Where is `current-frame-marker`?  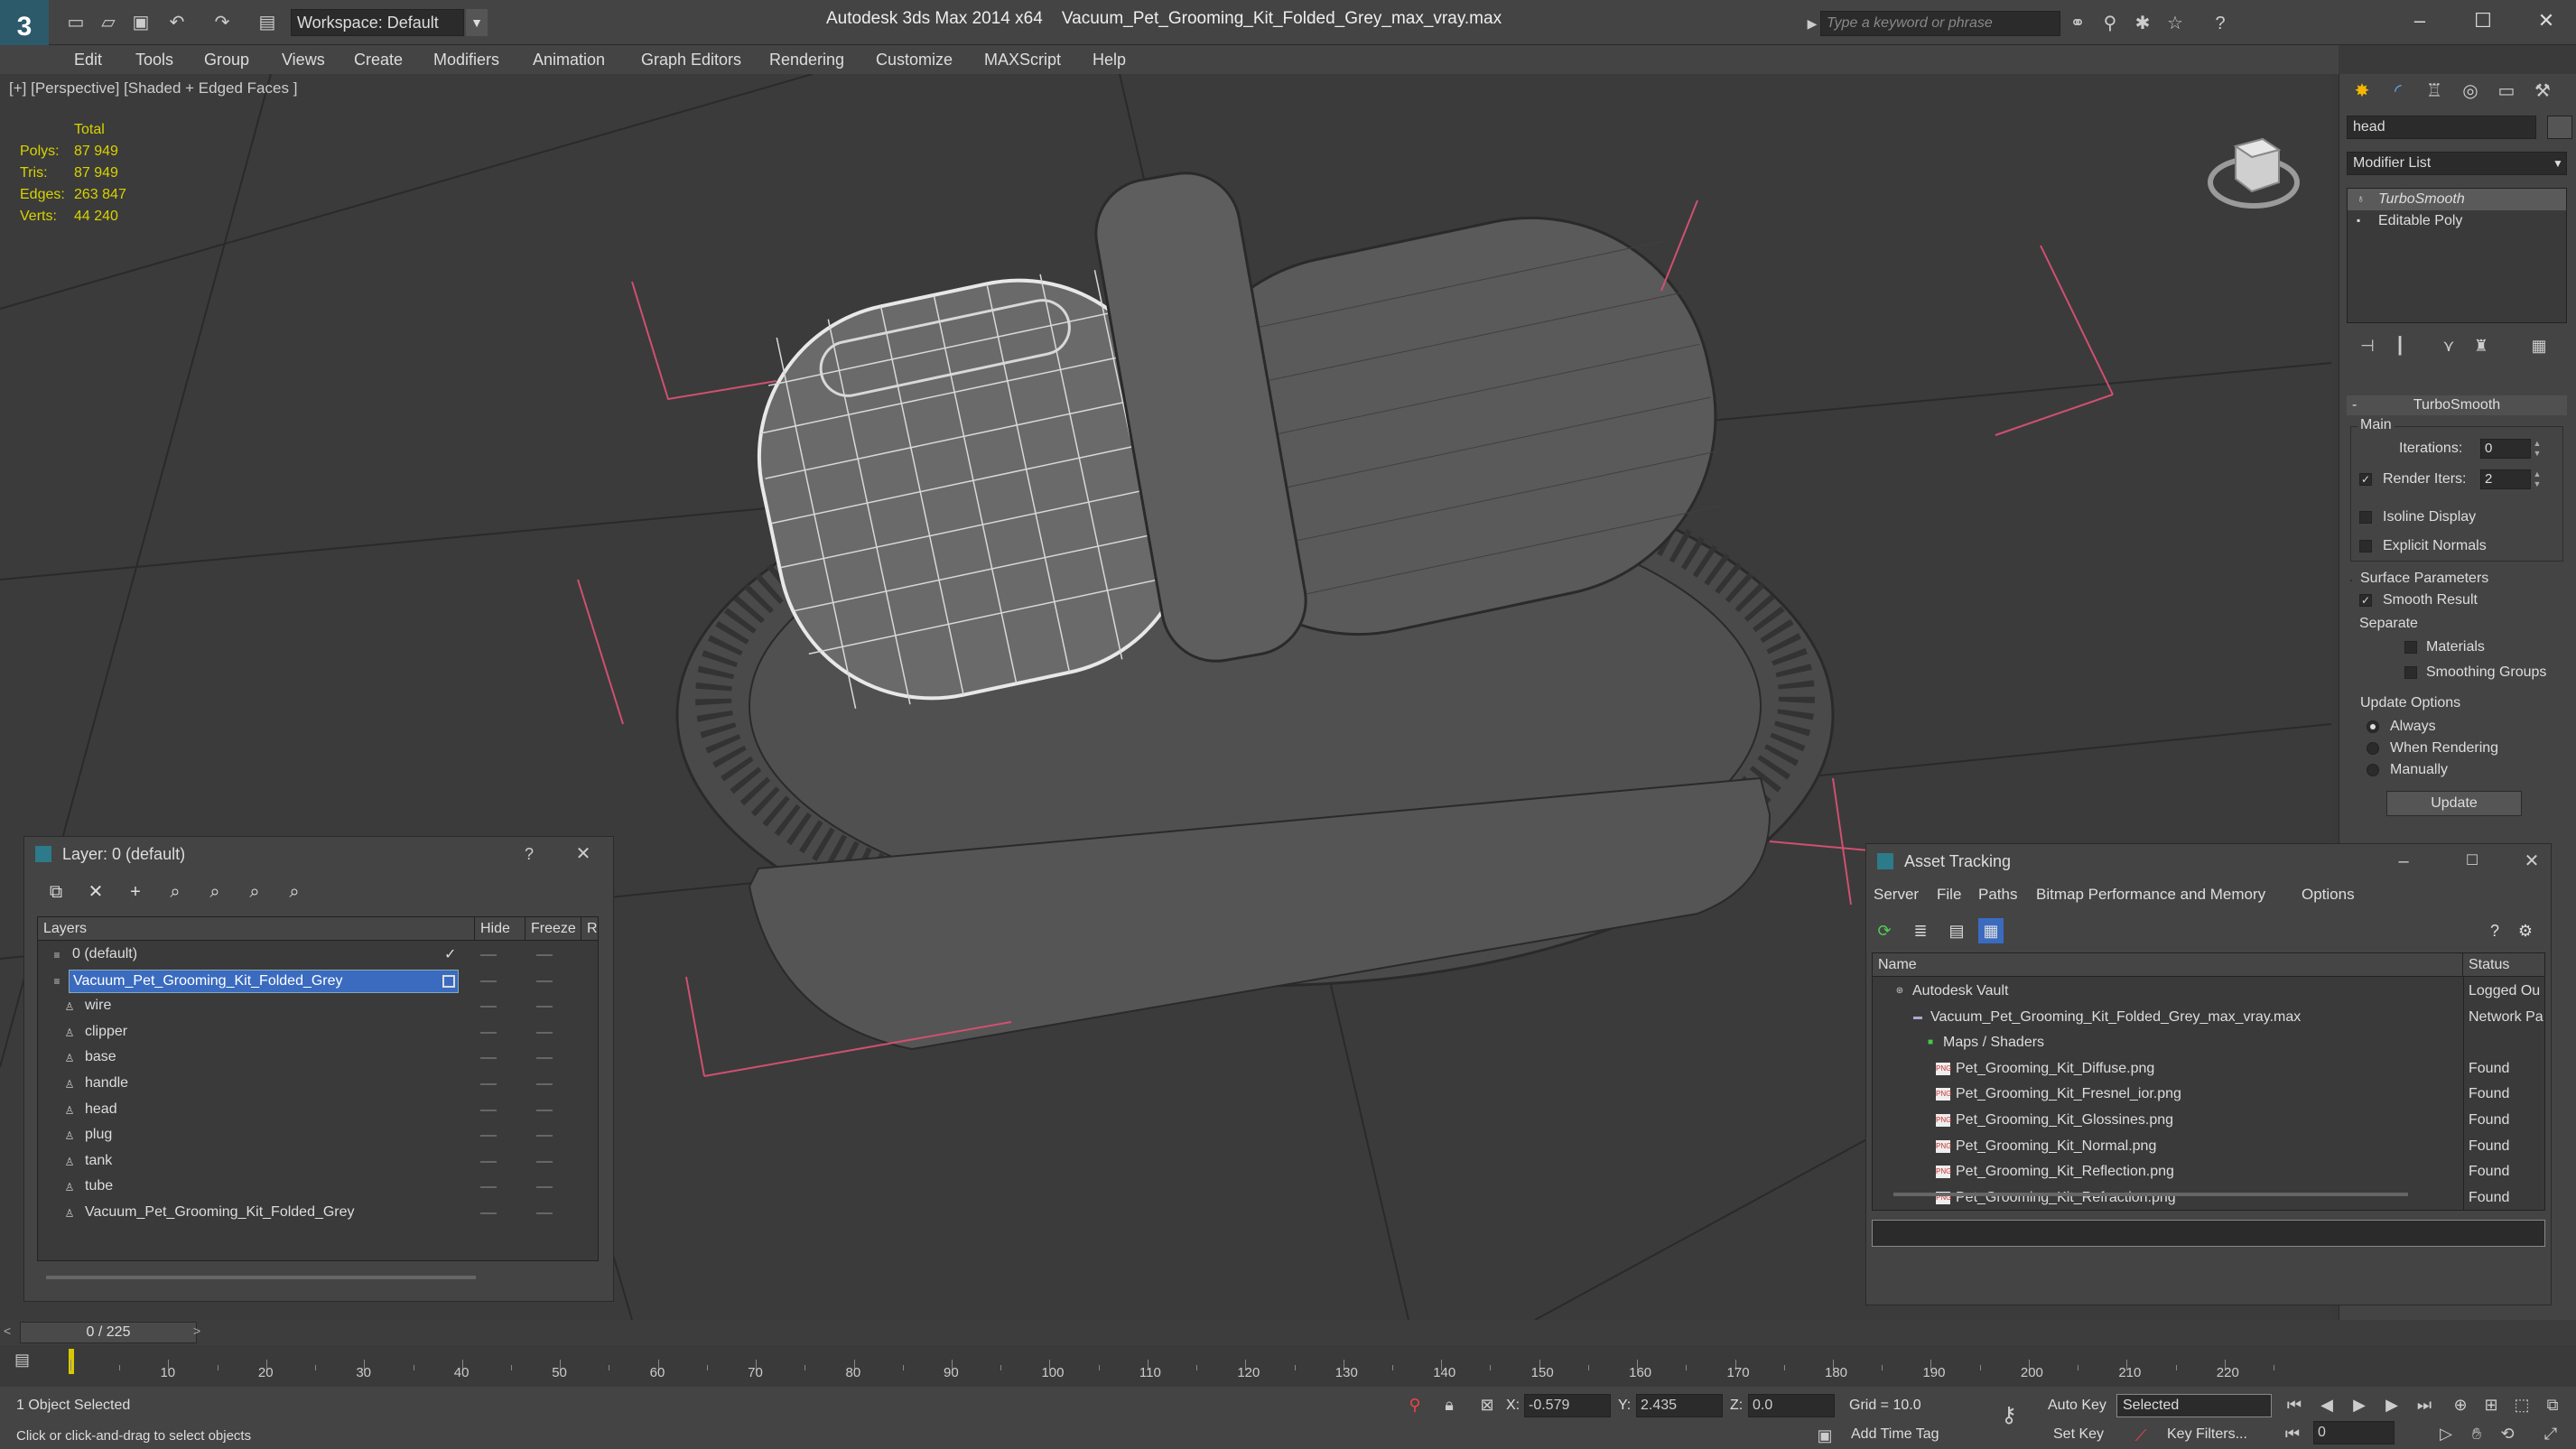 current-frame-marker is located at coordinates (71, 1361).